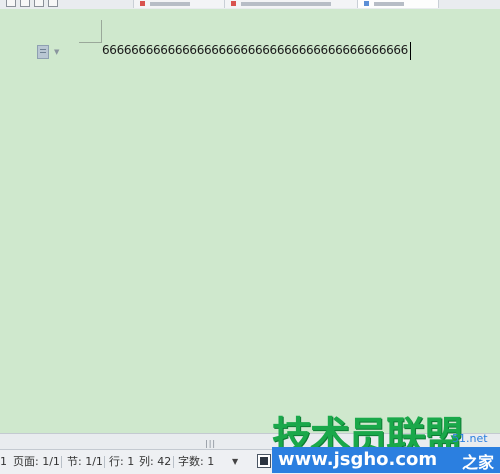  Describe the element at coordinates (196, 462) in the screenshot. I see `status-word-count: 字数: 1` at that location.